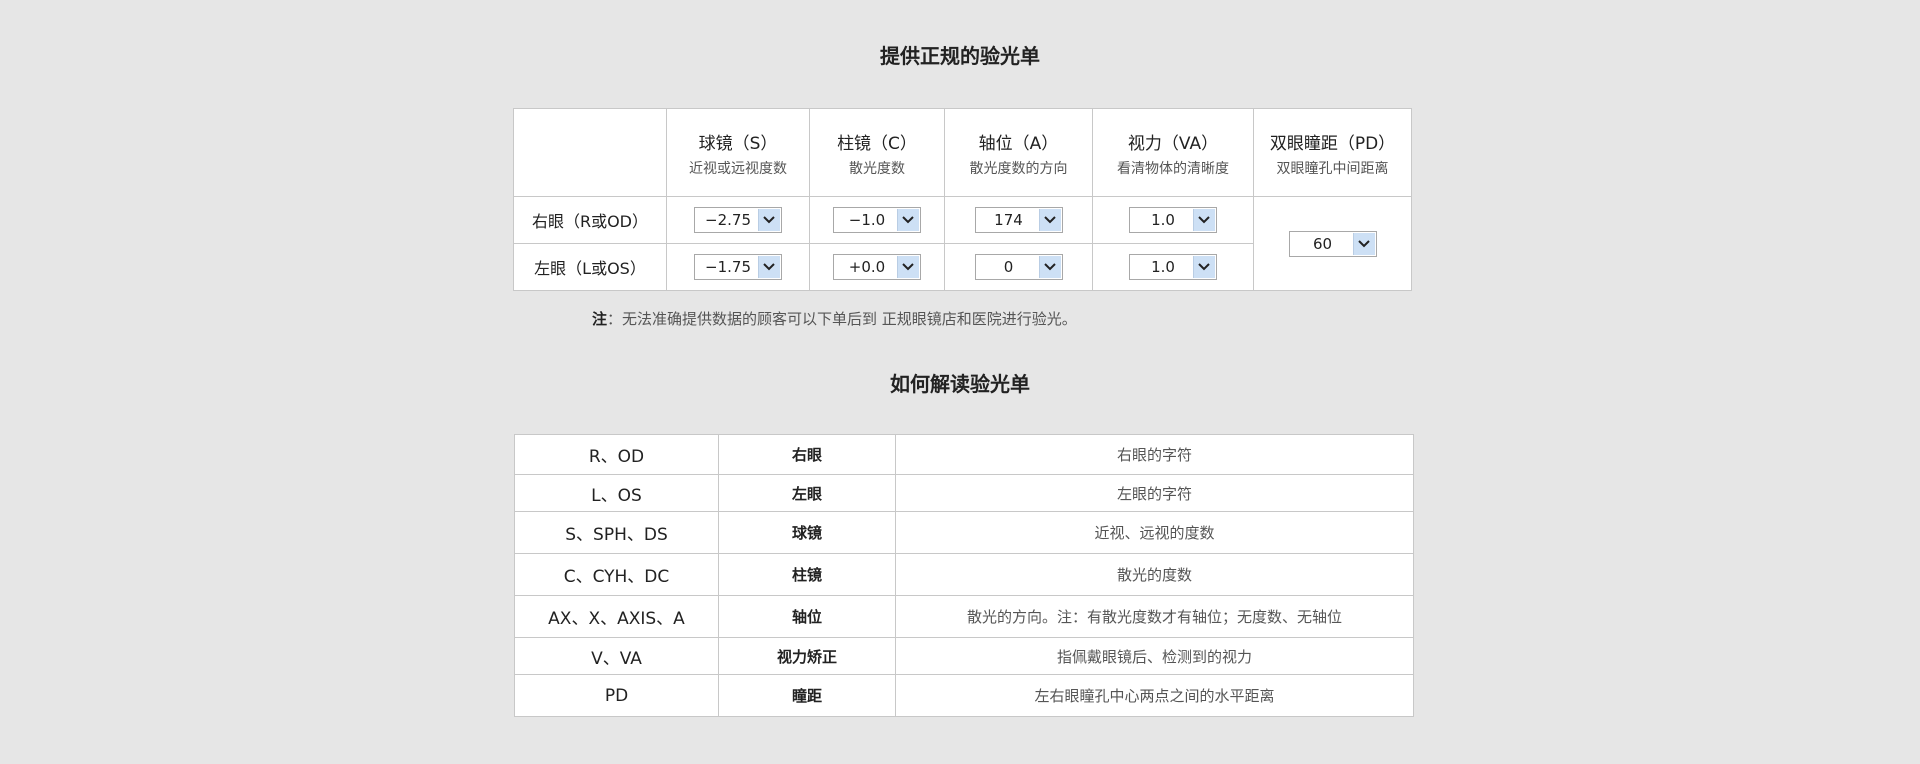  Describe the element at coordinates (867, 220) in the screenshot. I see `right-cylinder-value: −1.0` at that location.